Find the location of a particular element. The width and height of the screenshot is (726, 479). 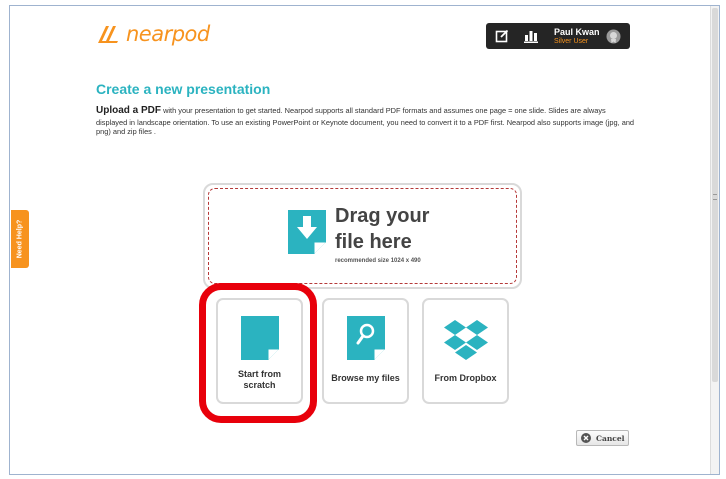

label-line-2: scratch is located at coordinates (259, 385).